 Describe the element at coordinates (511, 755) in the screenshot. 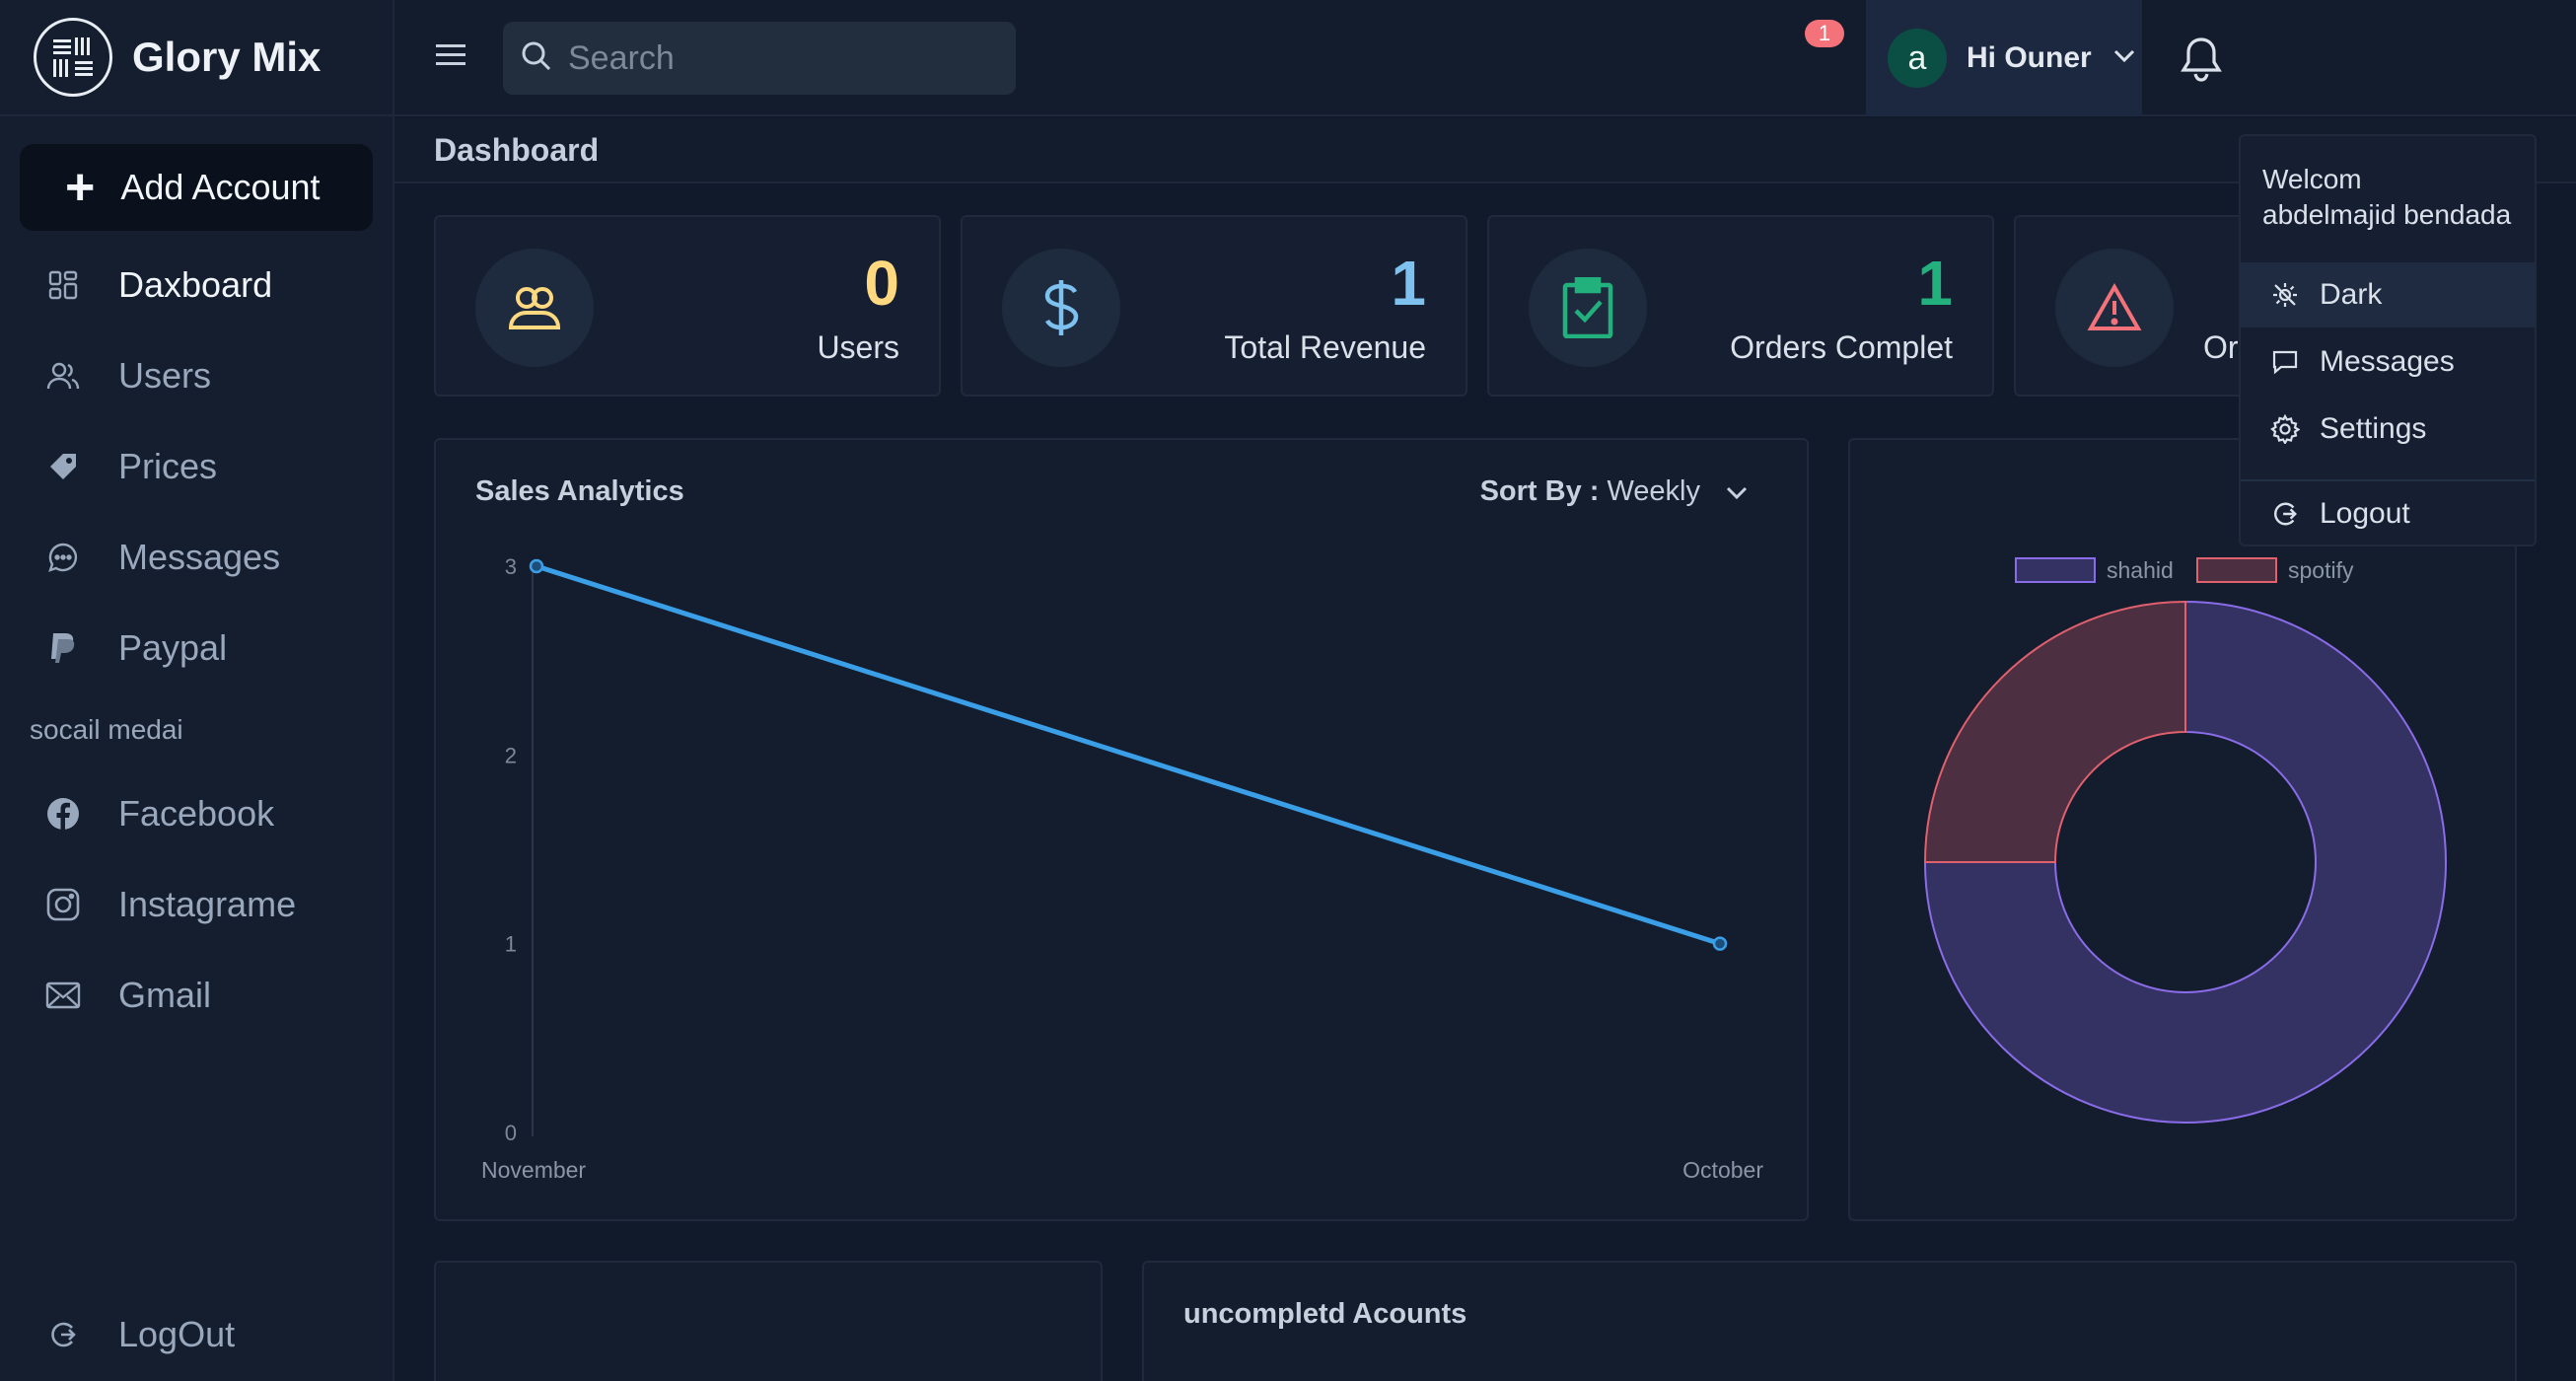

I see `y-tick-label: 2` at that location.